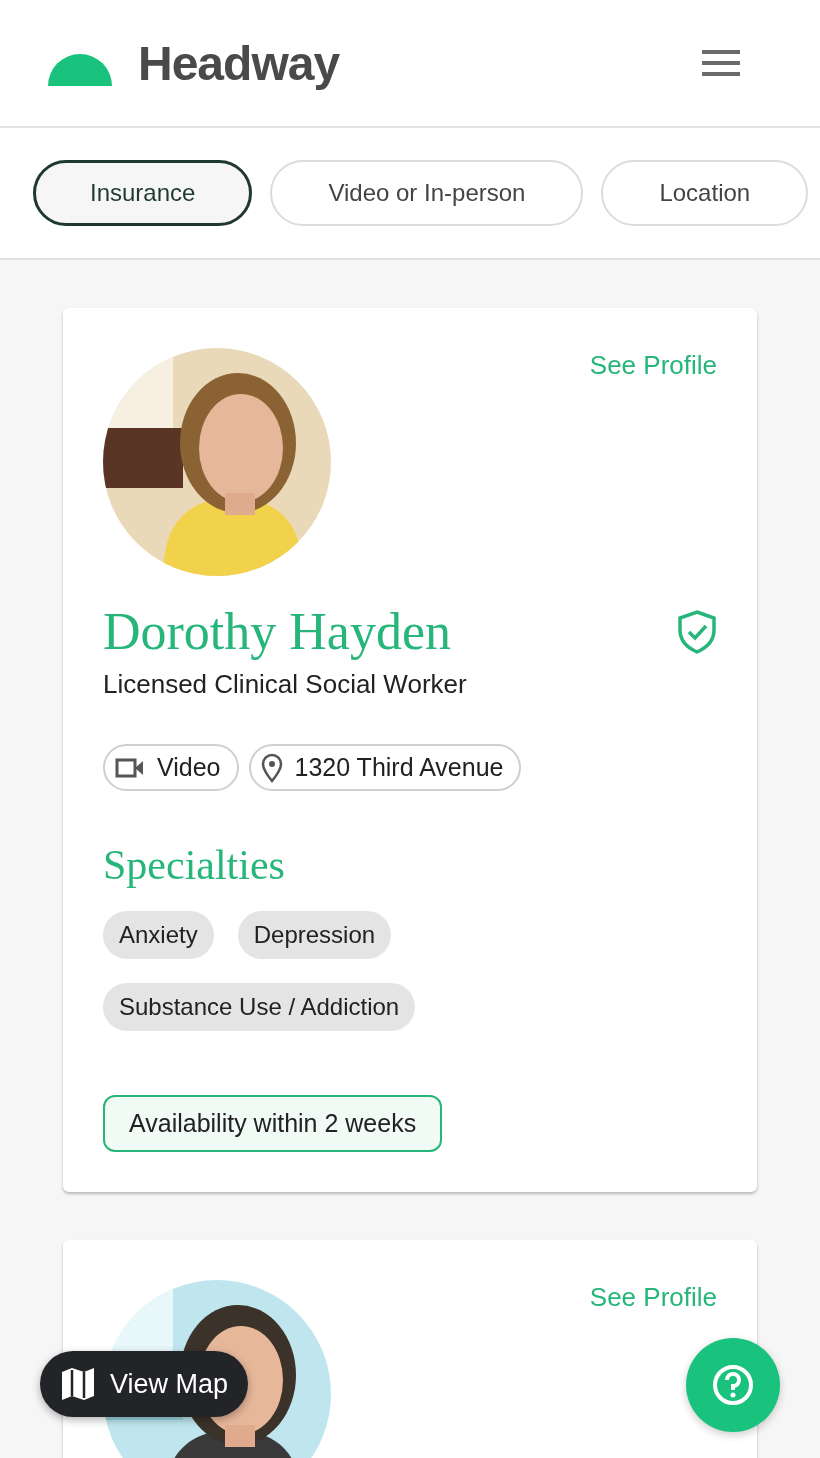 The height and width of the screenshot is (1458, 820). I want to click on provider-name: Dorothy Hayden, so click(277, 631).